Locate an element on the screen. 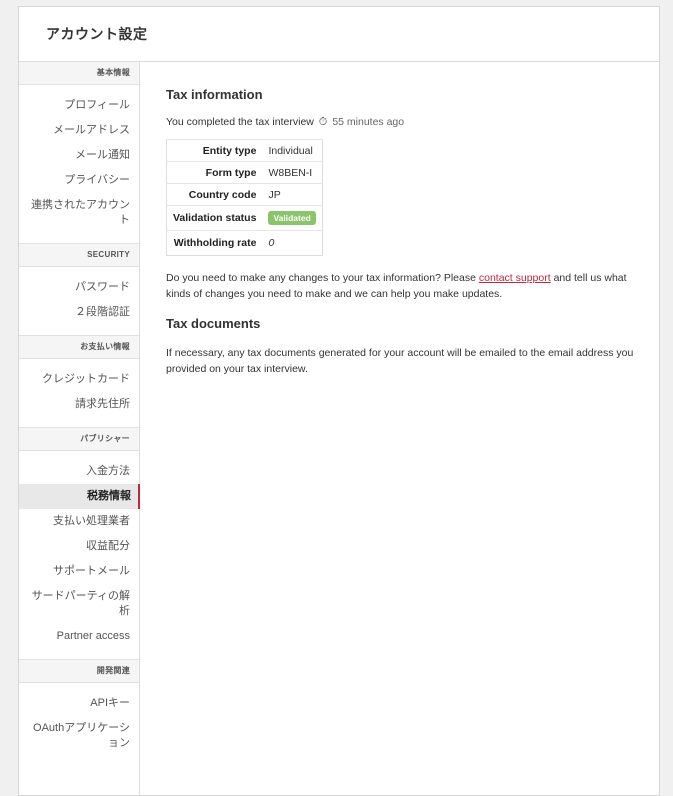 The width and height of the screenshot is (673, 796). validation-status-label: Validation status is located at coordinates (214, 218).